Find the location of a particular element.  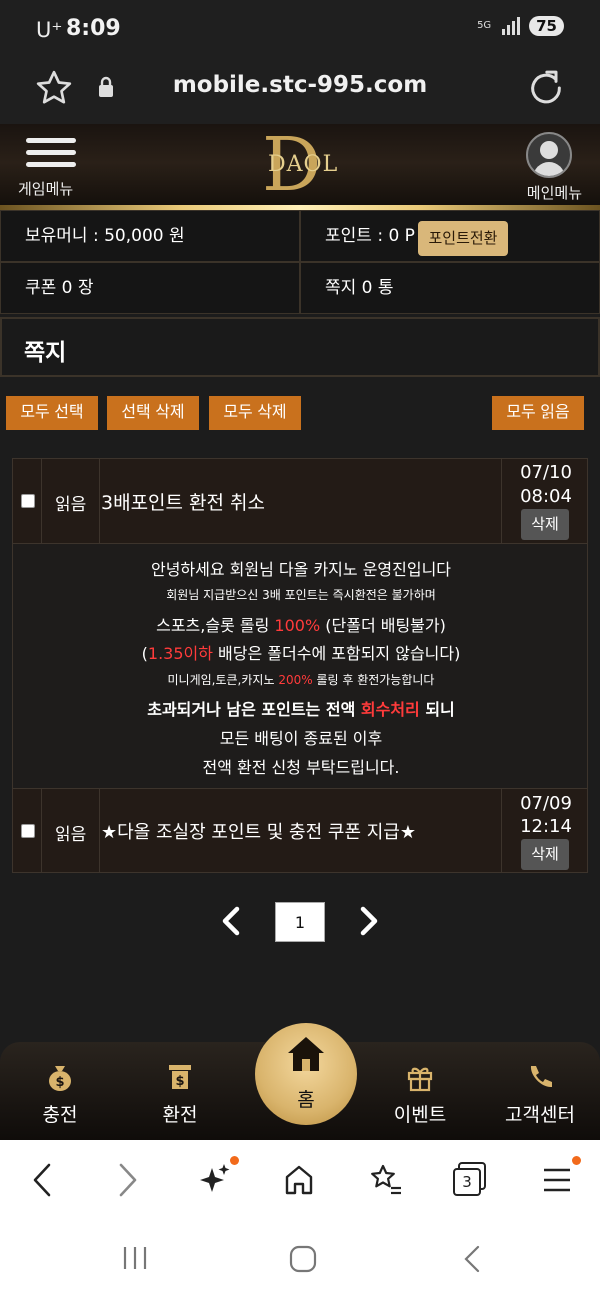

home-browser-icon is located at coordinates (299, 1180).